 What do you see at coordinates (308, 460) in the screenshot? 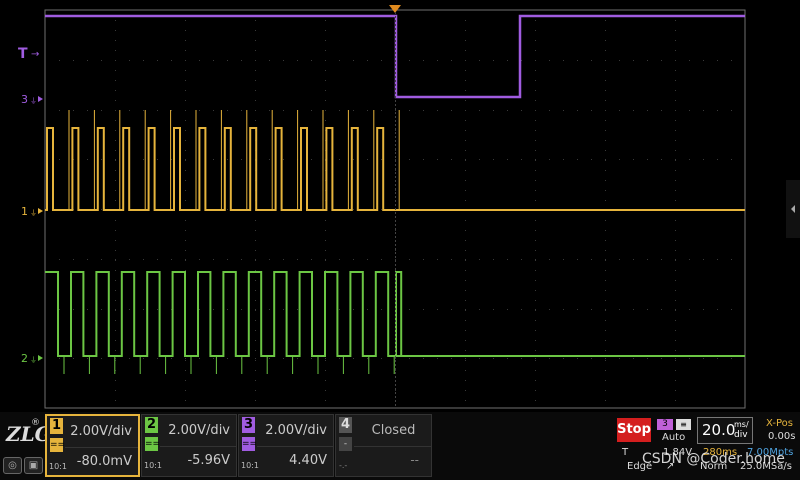
I see `channel-3-offset: 4.40V` at bounding box center [308, 460].